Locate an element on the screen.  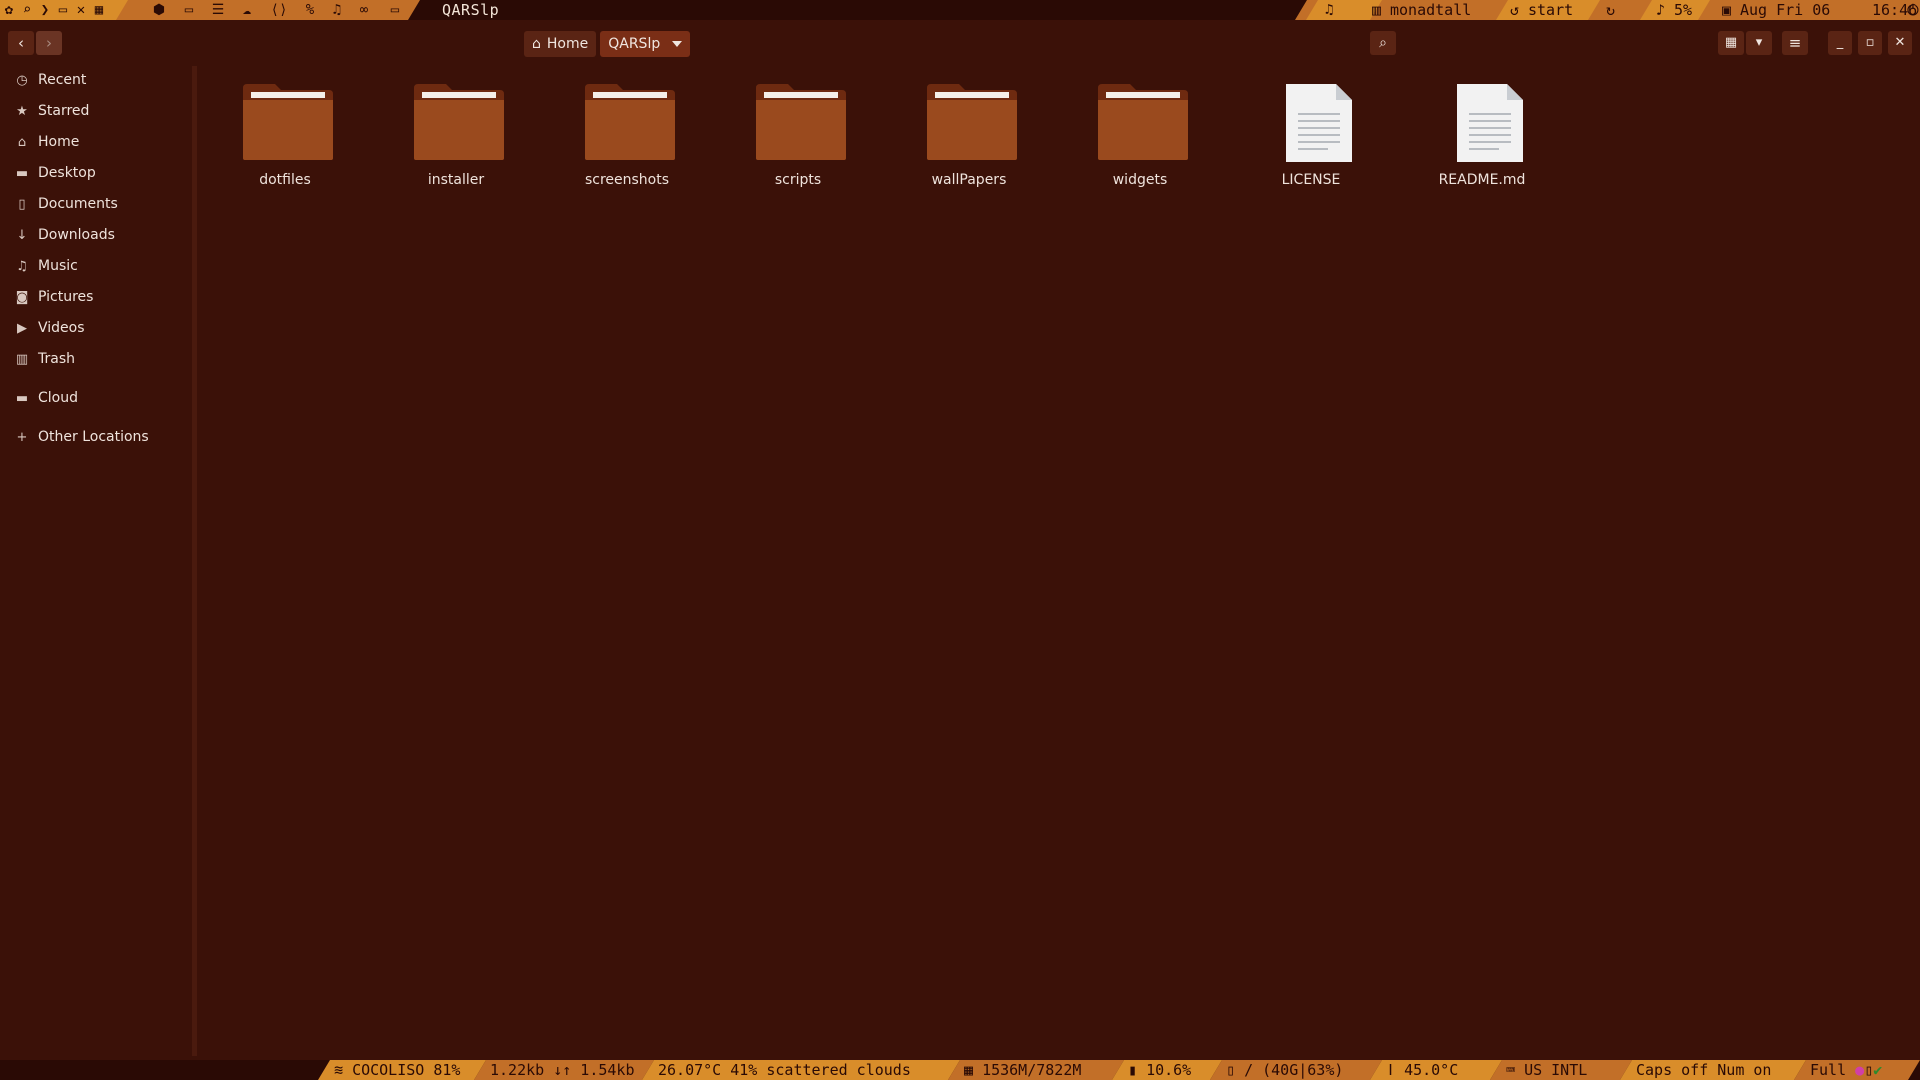
memory-segment: ▦ 1536M/7822M is located at coordinates (1036, 1070).